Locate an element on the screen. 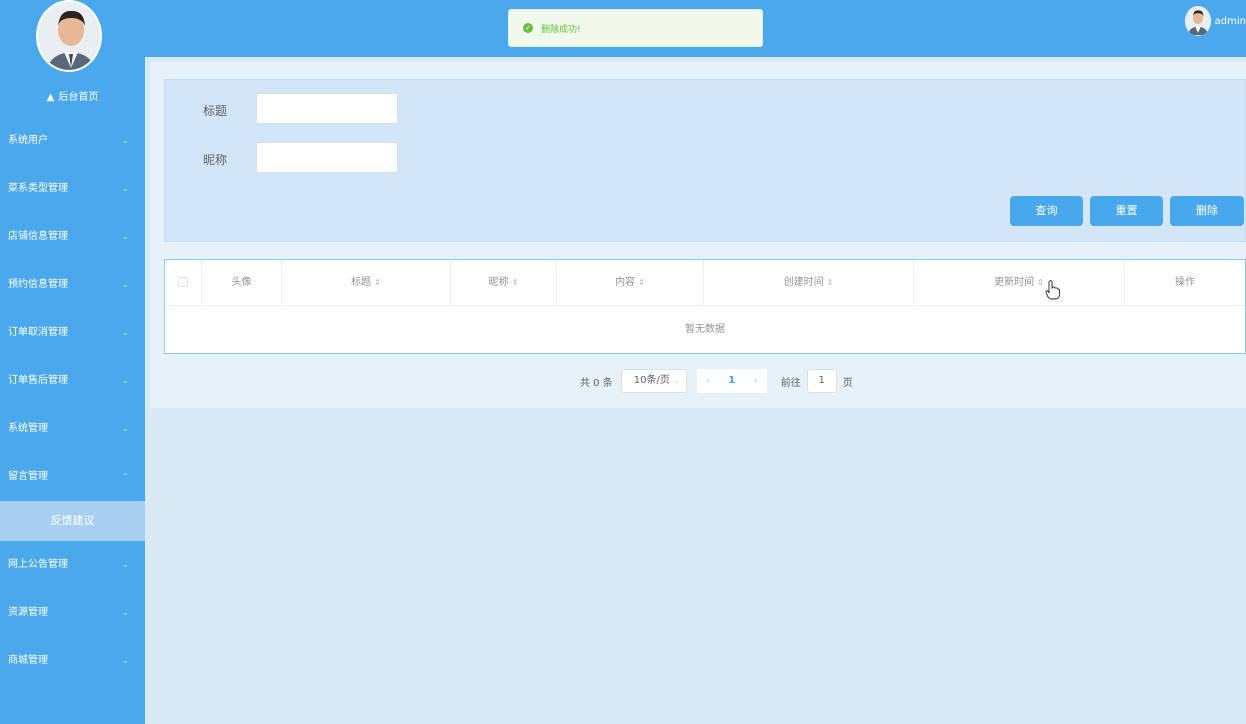 This screenshot has height=724, width=1246. sidebar-item-system-users: 系统用户 ⌄ is located at coordinates (72, 141).